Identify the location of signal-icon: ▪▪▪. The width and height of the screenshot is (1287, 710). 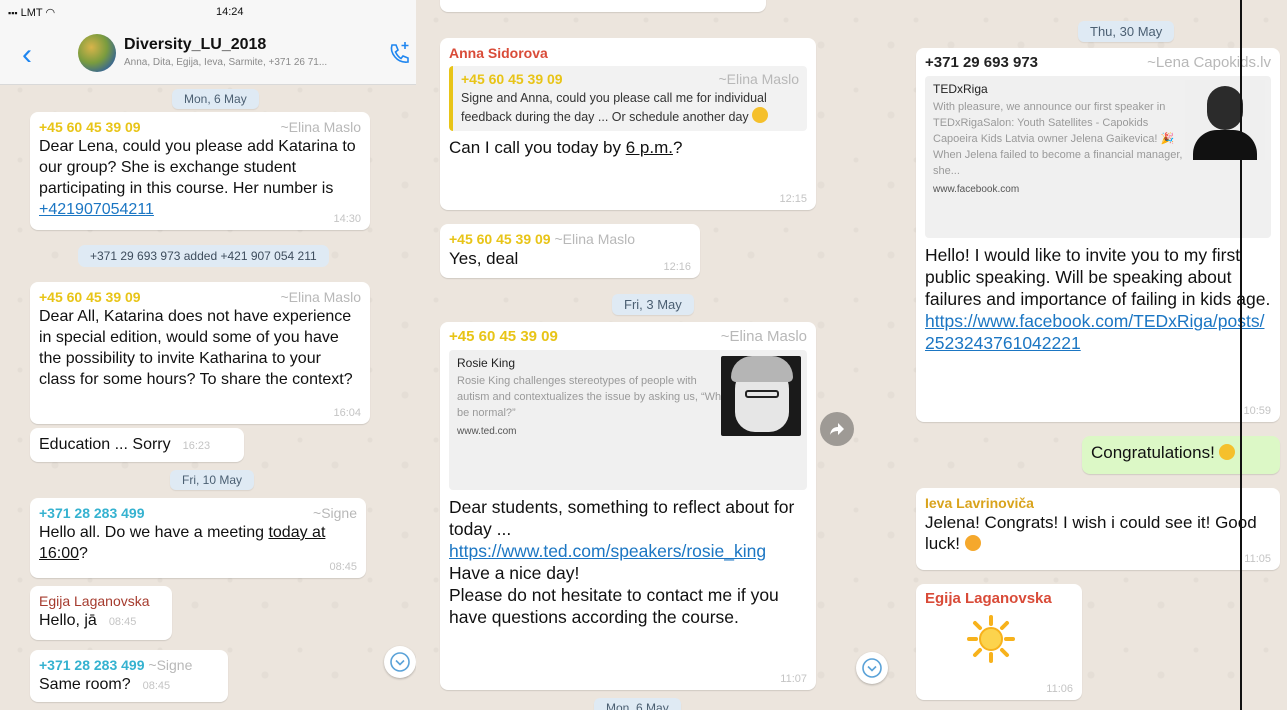
(13, 13).